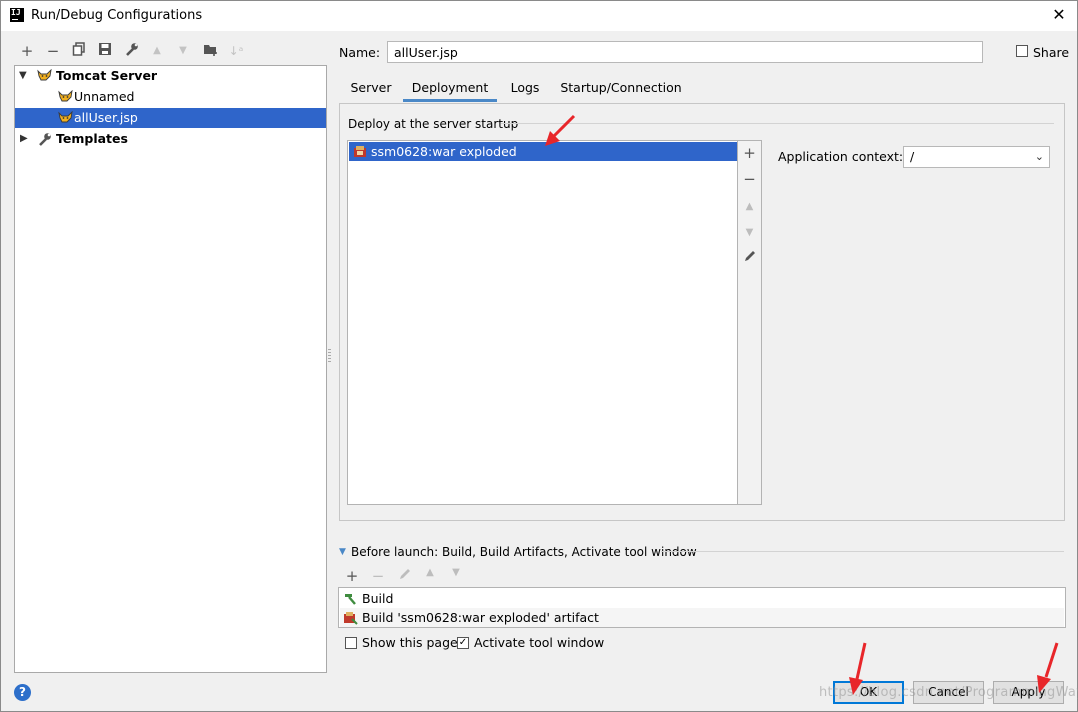  Describe the element at coordinates (351, 643) in the screenshot. I see `show-this-page-checkbox` at that location.